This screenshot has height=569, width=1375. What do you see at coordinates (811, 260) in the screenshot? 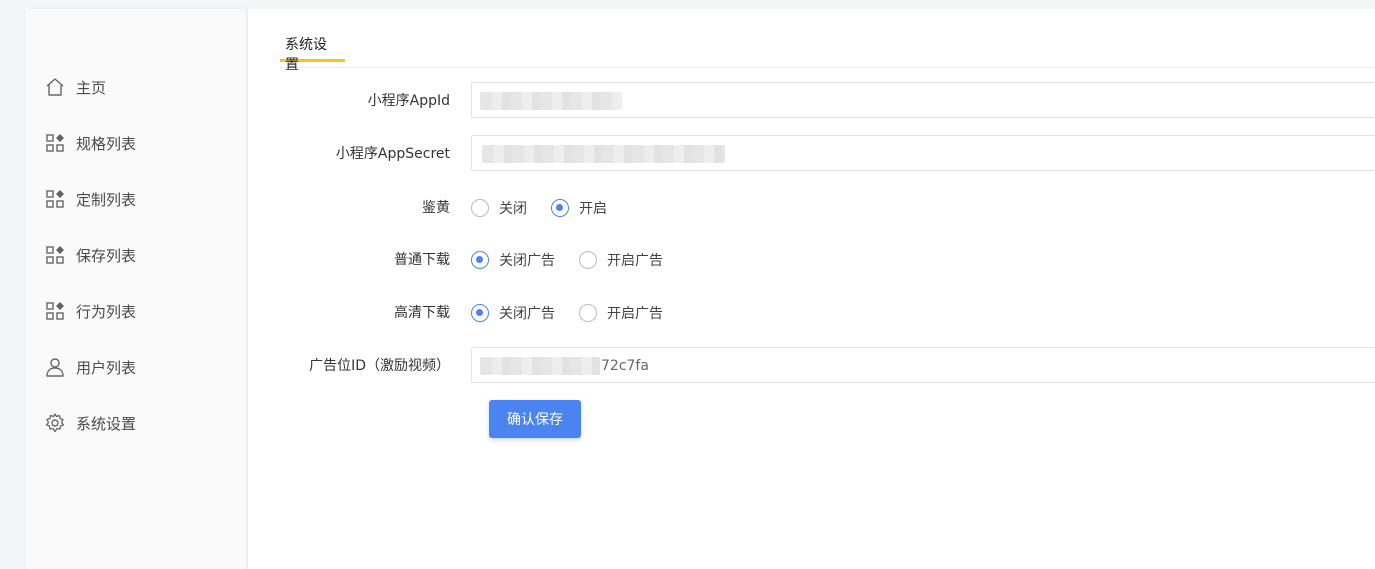
I see `form-row-normal-download: 普通下载 关闭广告 开启广告` at bounding box center [811, 260].